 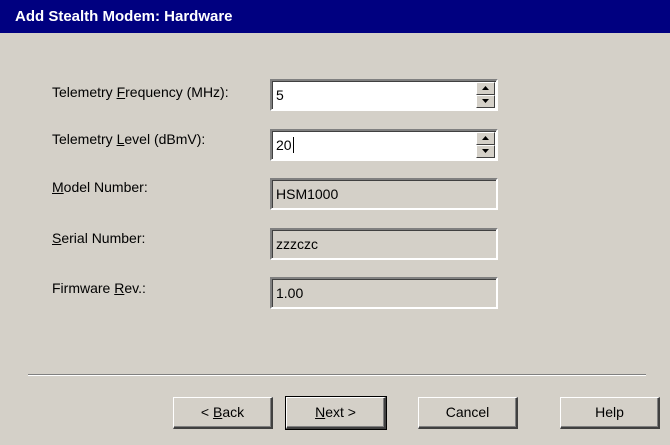 What do you see at coordinates (293, 145) in the screenshot?
I see `text-caret` at bounding box center [293, 145].